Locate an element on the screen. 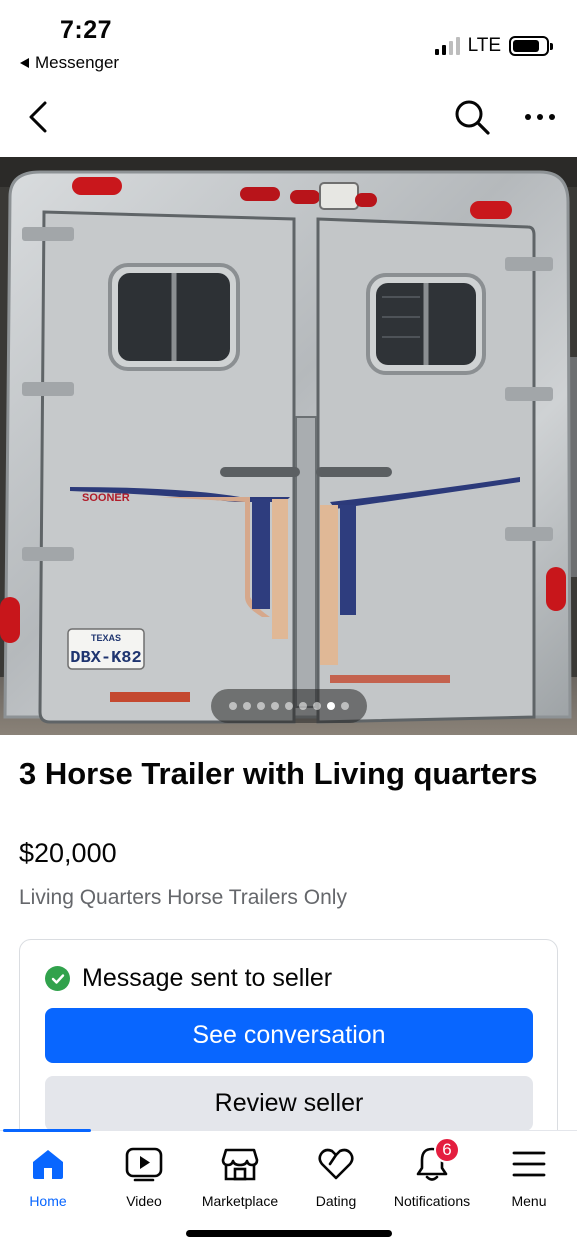  brand-decal: SOONER is located at coordinates (106, 498).